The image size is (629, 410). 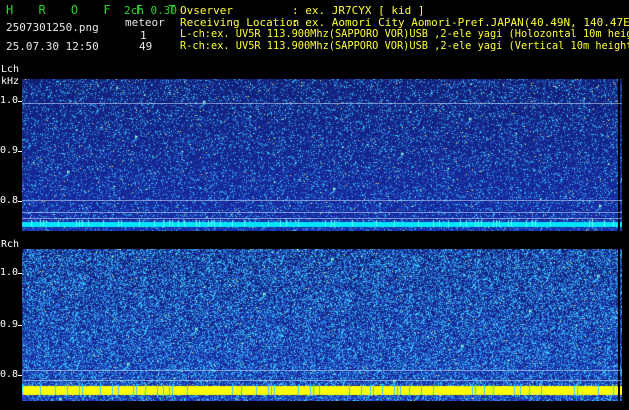 What do you see at coordinates (145, 22) in the screenshot?
I see `meteor-label: meteor` at bounding box center [145, 22].